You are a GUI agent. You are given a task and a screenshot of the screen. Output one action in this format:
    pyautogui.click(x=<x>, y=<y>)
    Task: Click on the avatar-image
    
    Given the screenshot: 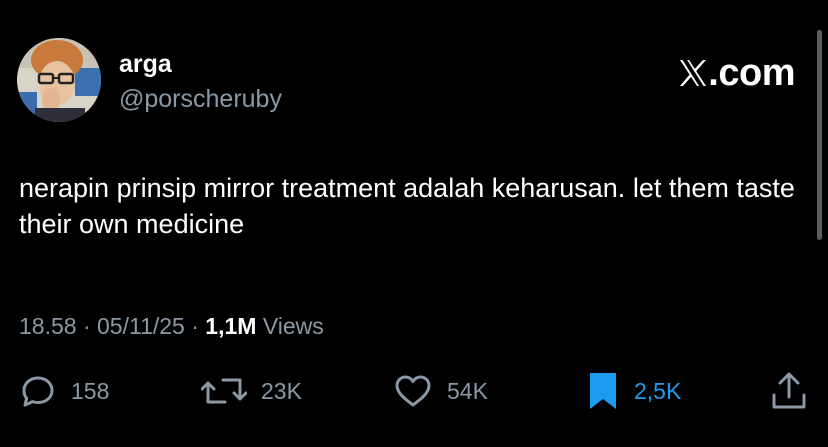 What is the action you would take?
    pyautogui.click(x=59, y=80)
    